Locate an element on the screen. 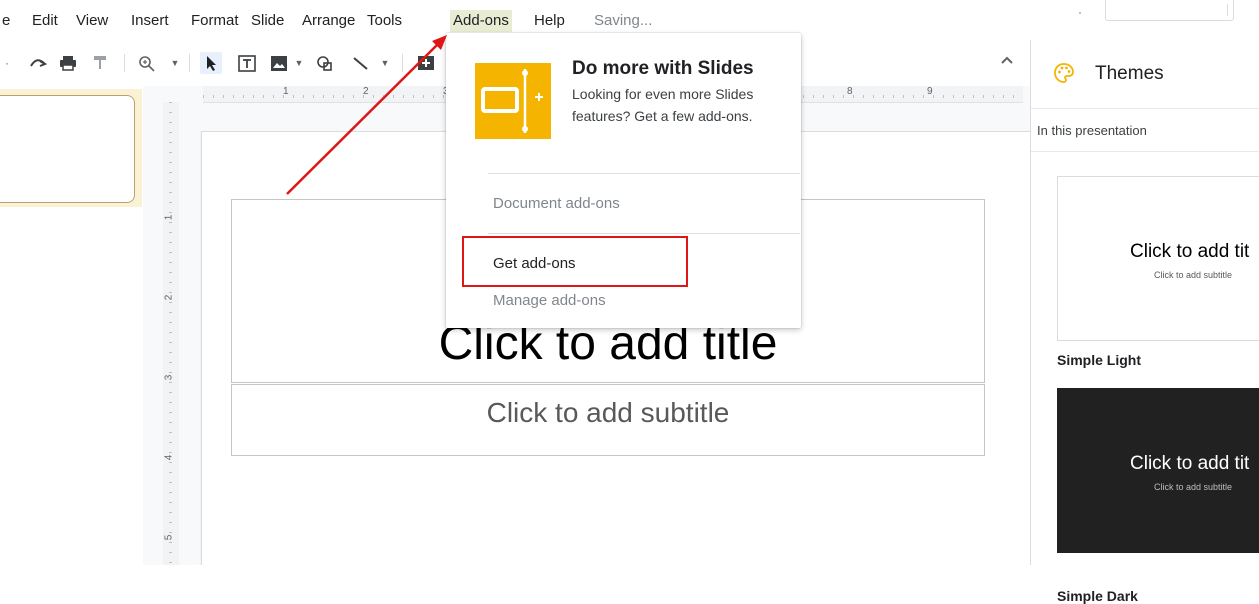 The image size is (1259, 604). shape-icon is located at coordinates (325, 63).